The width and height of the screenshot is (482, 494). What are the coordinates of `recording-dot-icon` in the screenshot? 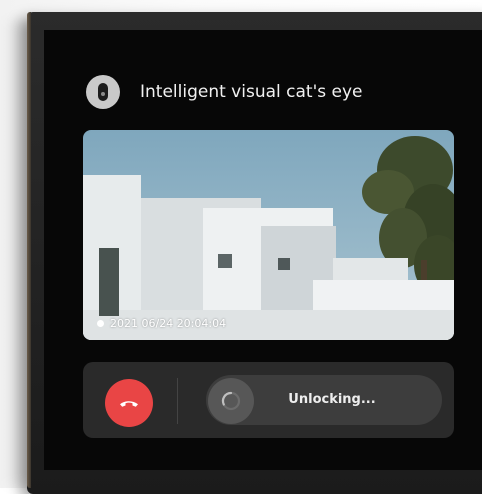 It's located at (100, 323).